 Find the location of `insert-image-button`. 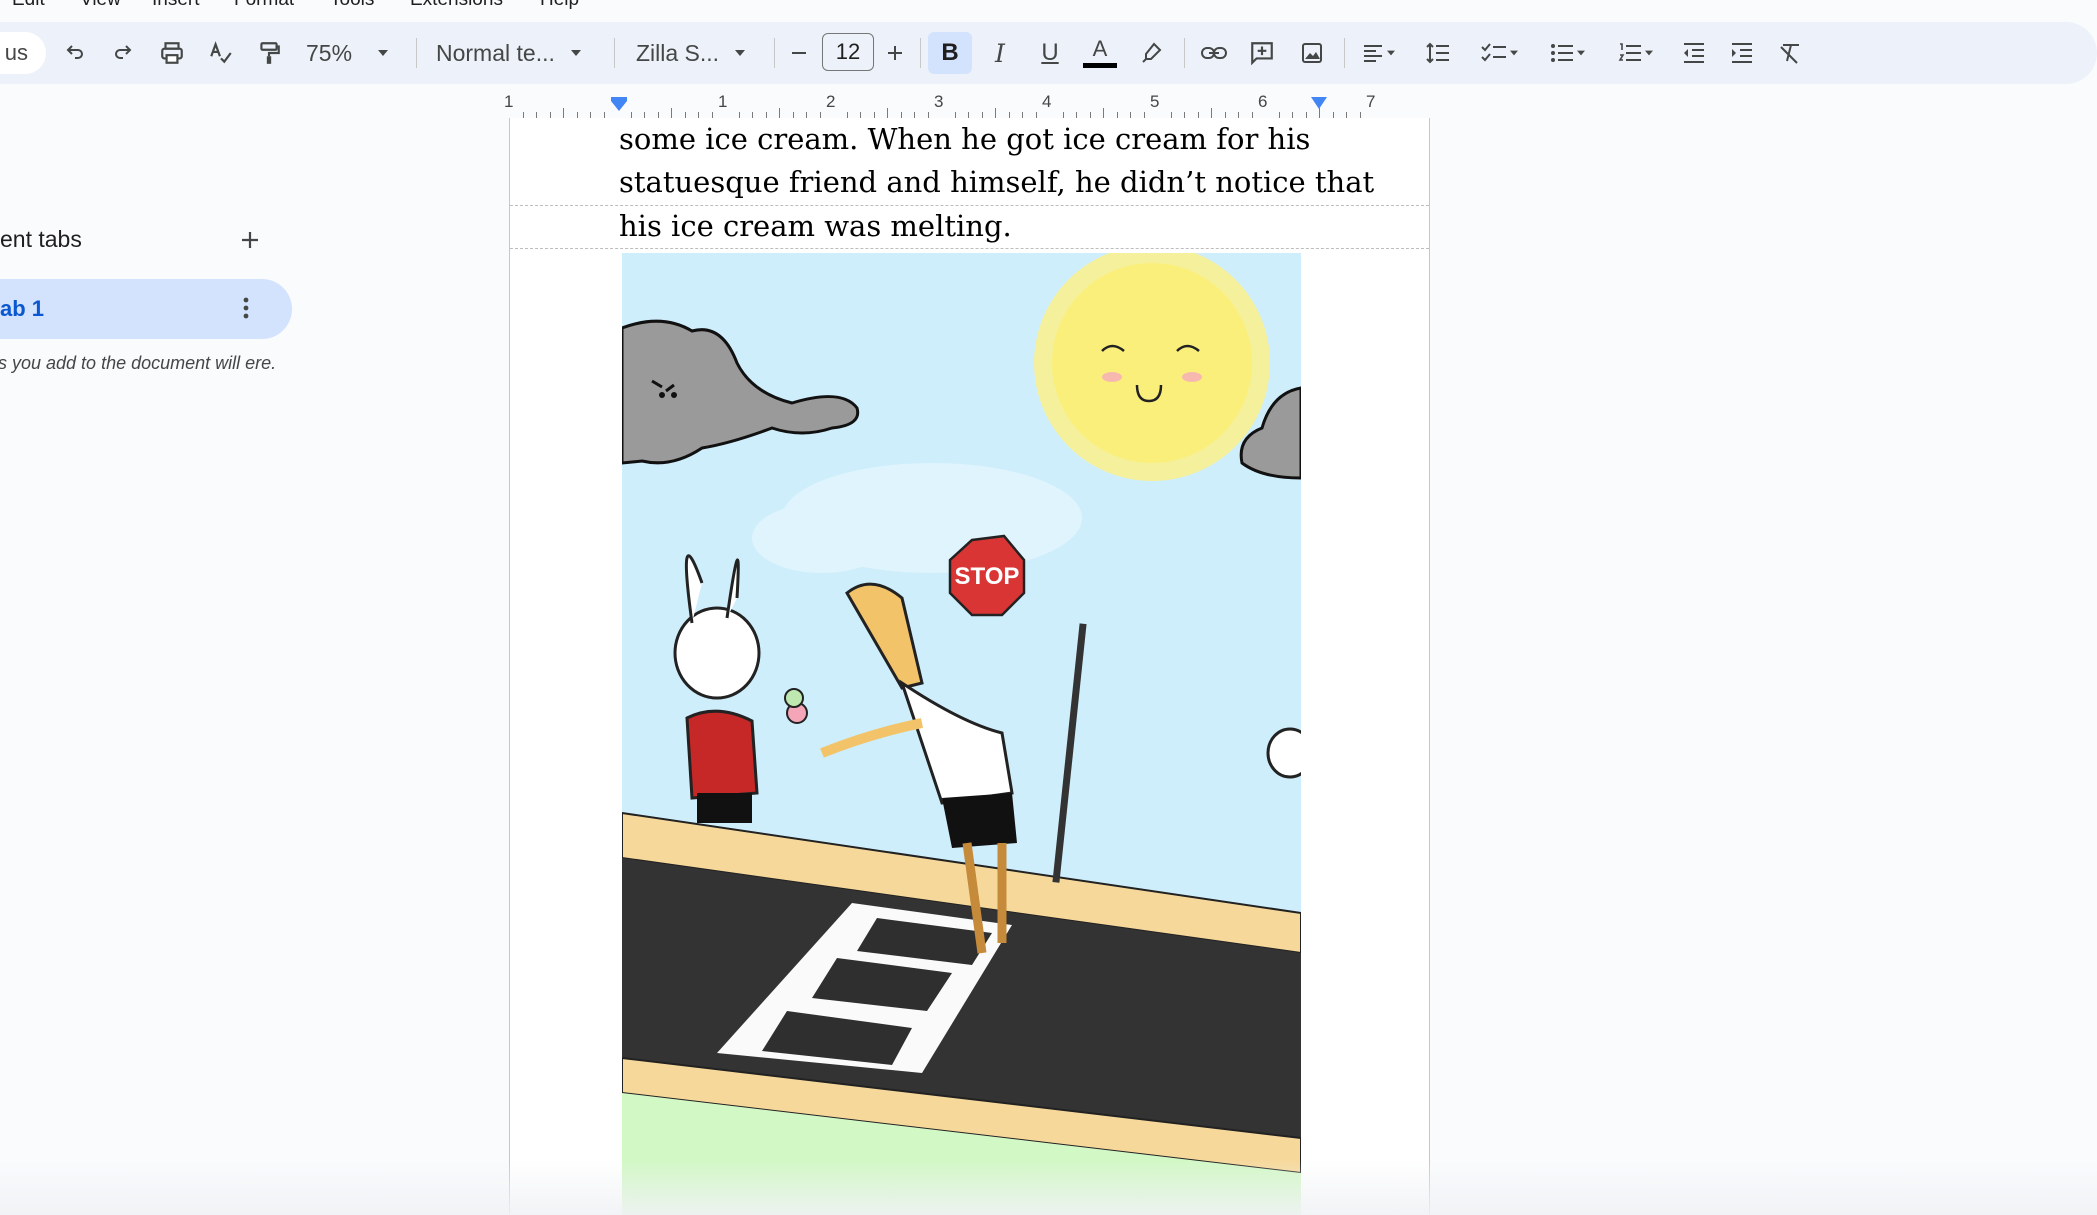

insert-image-button is located at coordinates (1312, 53).